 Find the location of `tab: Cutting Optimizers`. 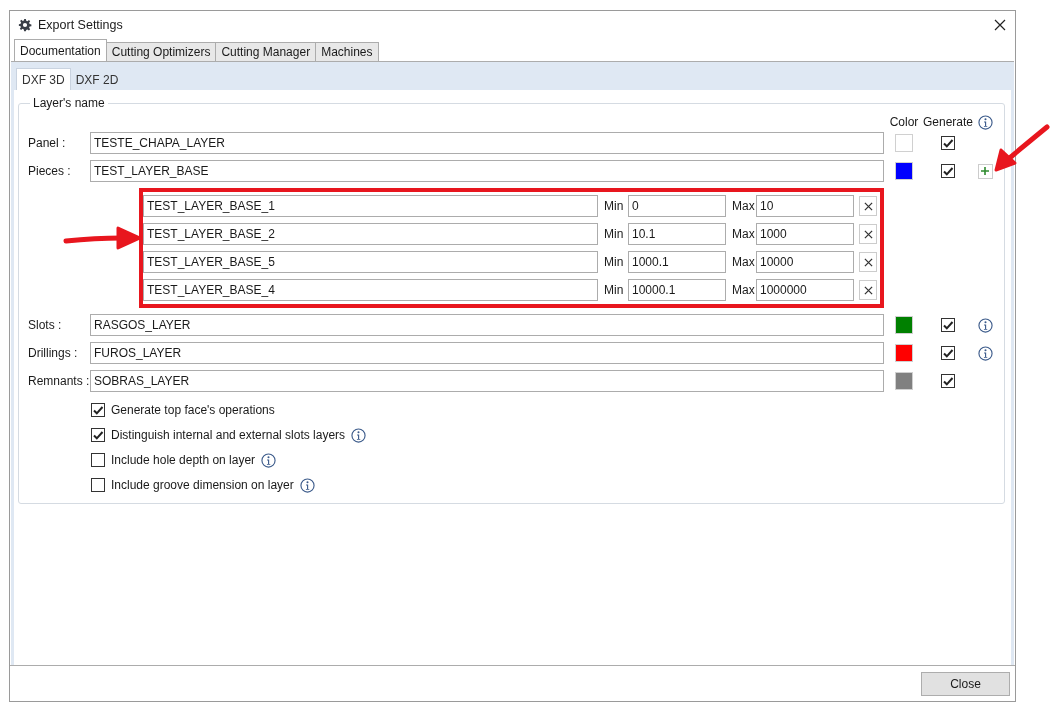

tab: Cutting Optimizers is located at coordinates (161, 51).